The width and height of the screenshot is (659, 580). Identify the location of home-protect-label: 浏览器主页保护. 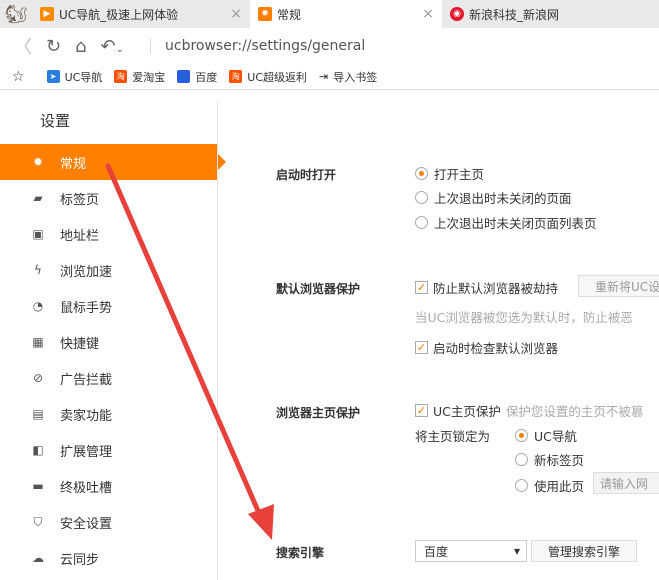
(318, 413).